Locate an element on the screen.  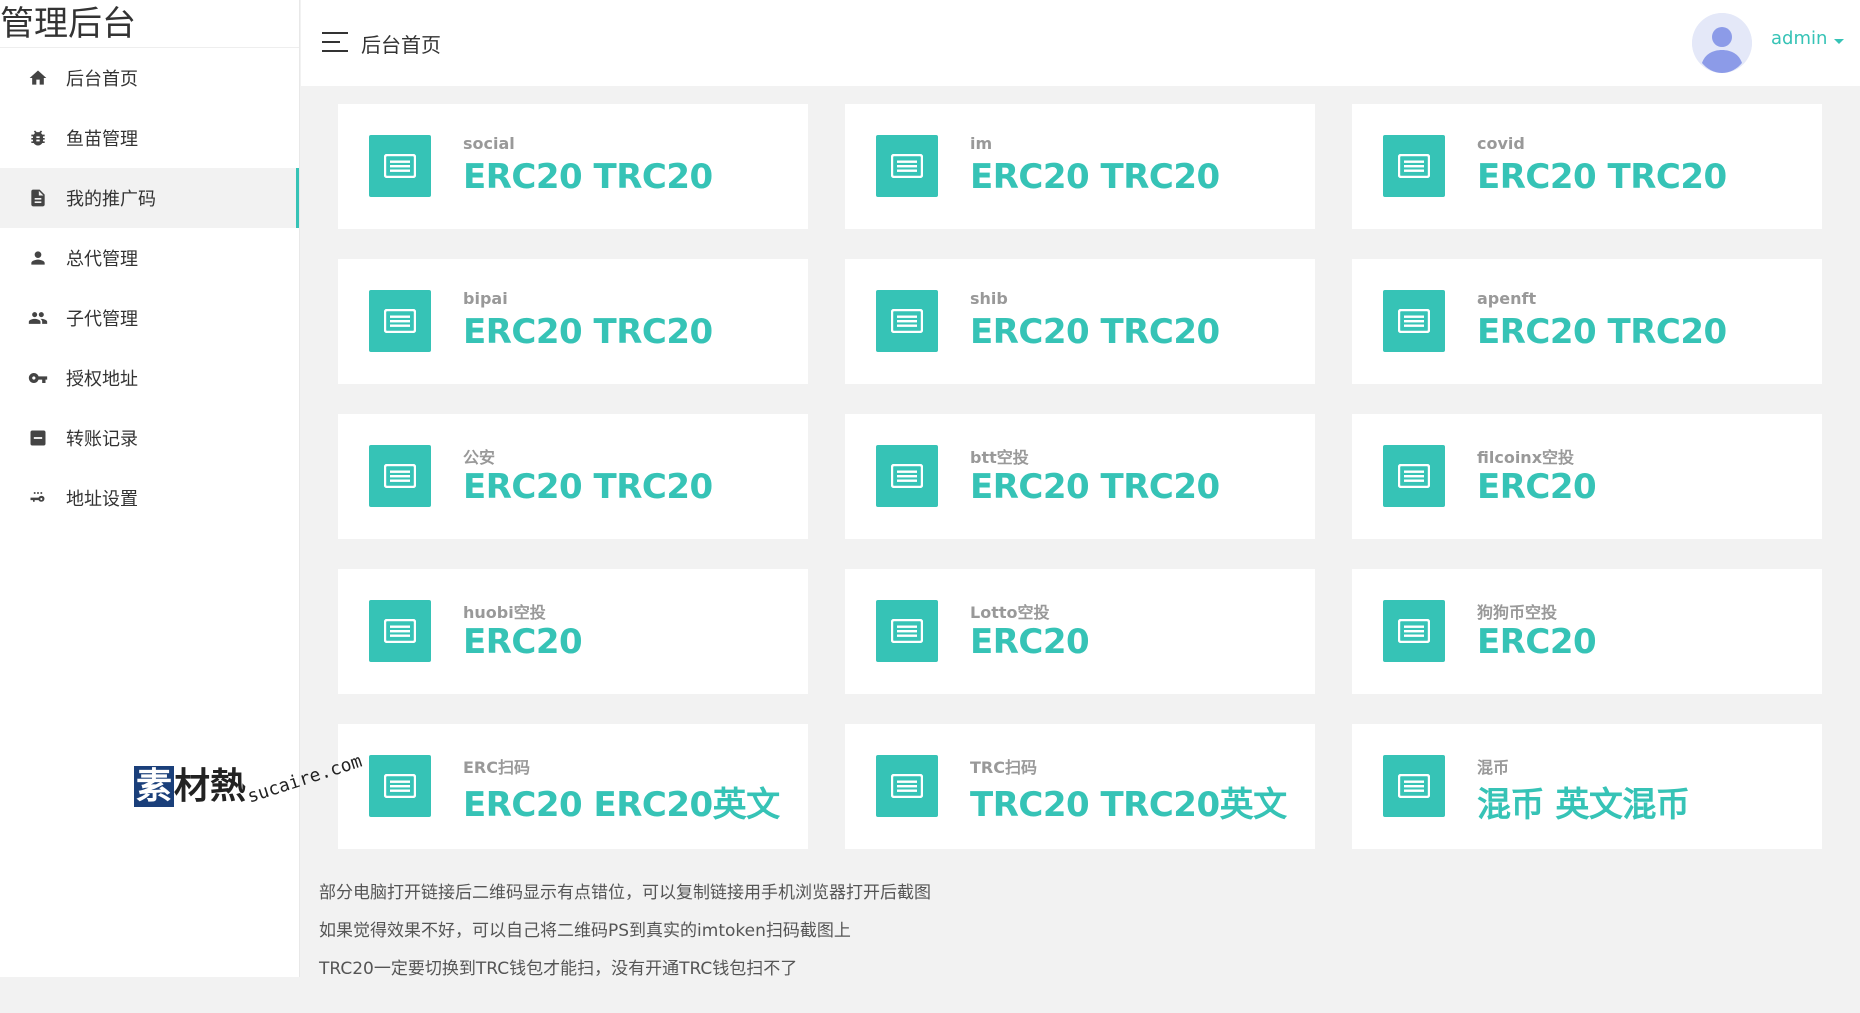
watermark-logo: 素材熱 sucaire.com is located at coordinates (264, 789).